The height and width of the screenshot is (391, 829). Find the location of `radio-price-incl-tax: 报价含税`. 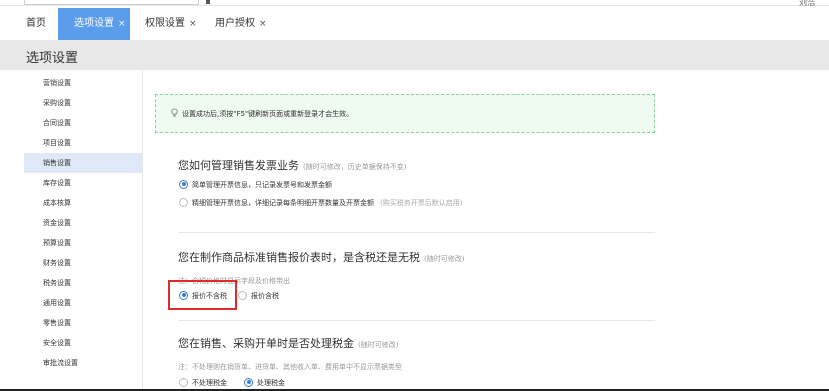

radio-price-incl-tax: 报价含税 is located at coordinates (258, 296).